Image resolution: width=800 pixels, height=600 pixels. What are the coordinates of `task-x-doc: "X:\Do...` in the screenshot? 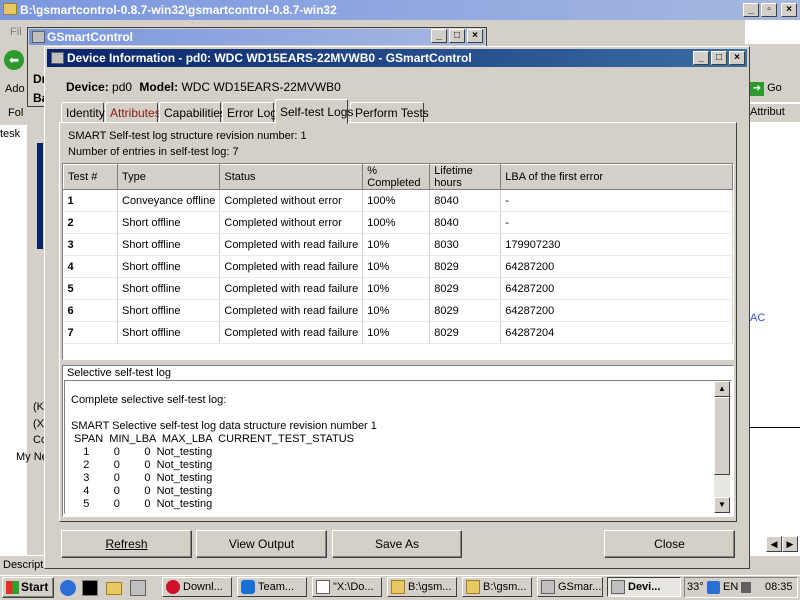 It's located at (347, 587).